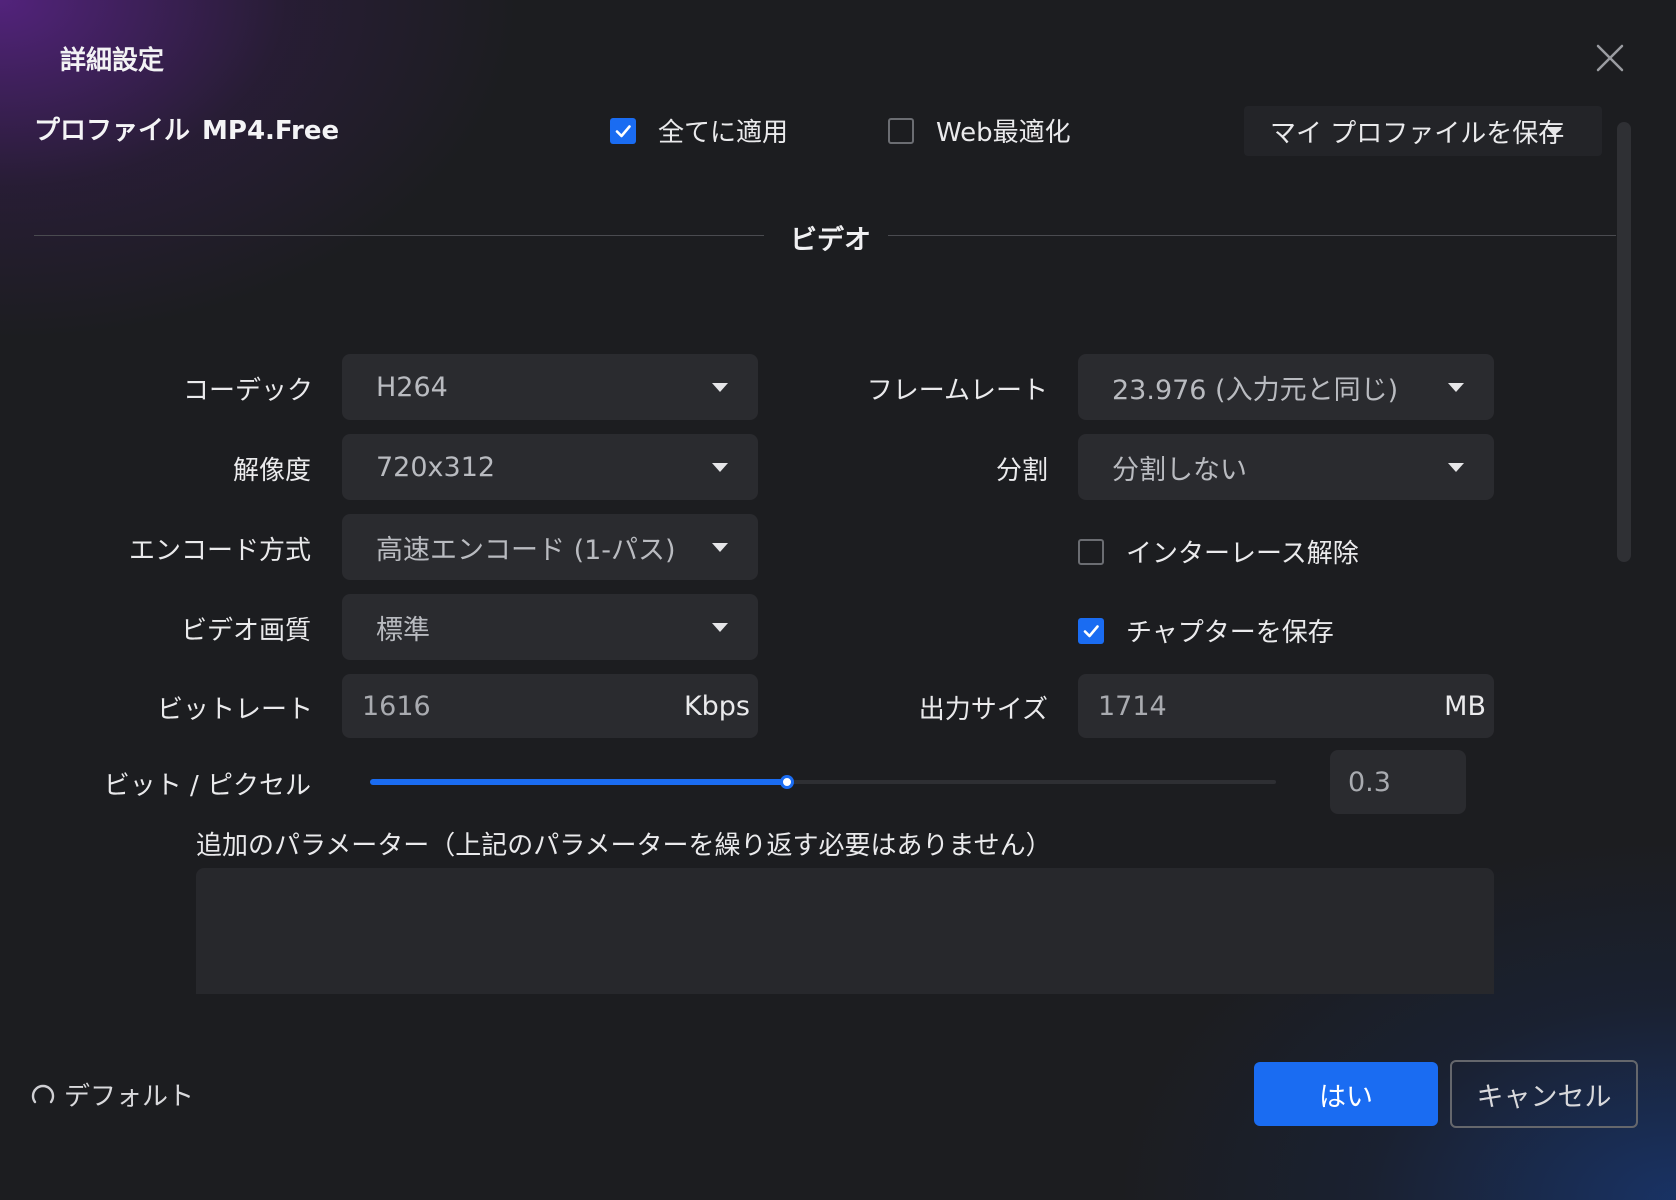 The width and height of the screenshot is (1676, 1200). I want to click on save-profile-label: マイ プロファイルを保存, so click(1417, 133).